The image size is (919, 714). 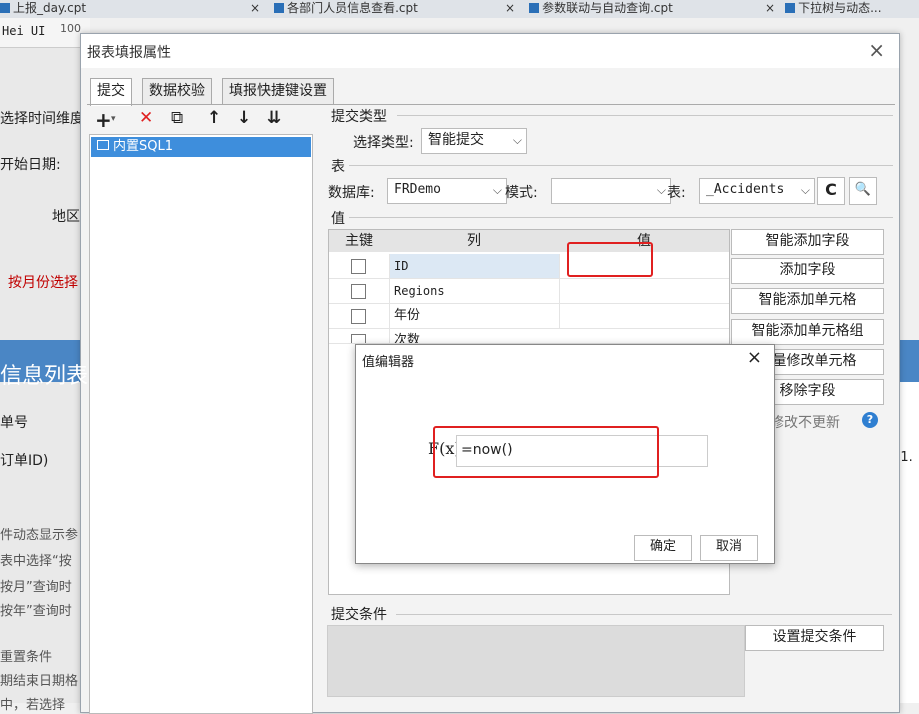 I want to click on bg-label: 选择时间维度, so click(x=42, y=119).